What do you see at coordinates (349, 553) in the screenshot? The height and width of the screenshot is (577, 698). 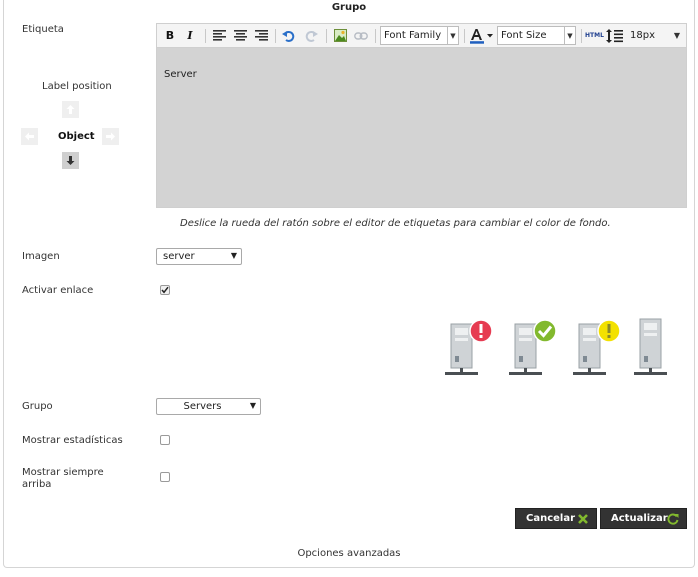 I see `advanced-options-toggle: Opciones avanzadas` at bounding box center [349, 553].